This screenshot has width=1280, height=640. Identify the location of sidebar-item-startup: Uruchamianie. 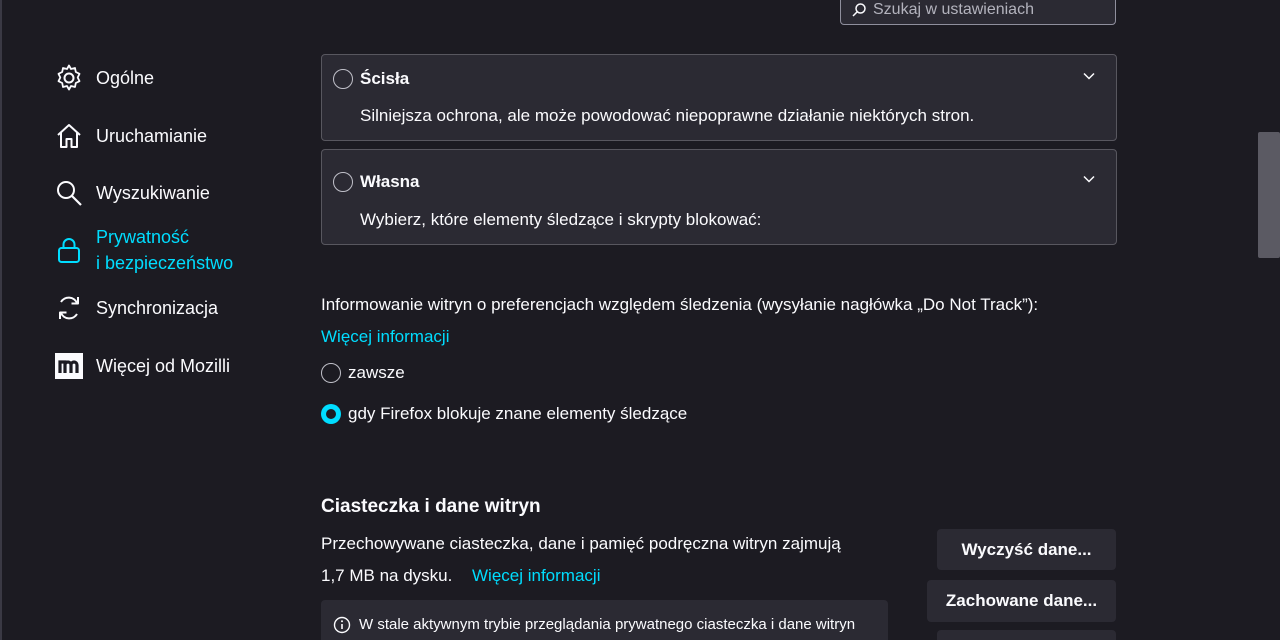
(130, 136).